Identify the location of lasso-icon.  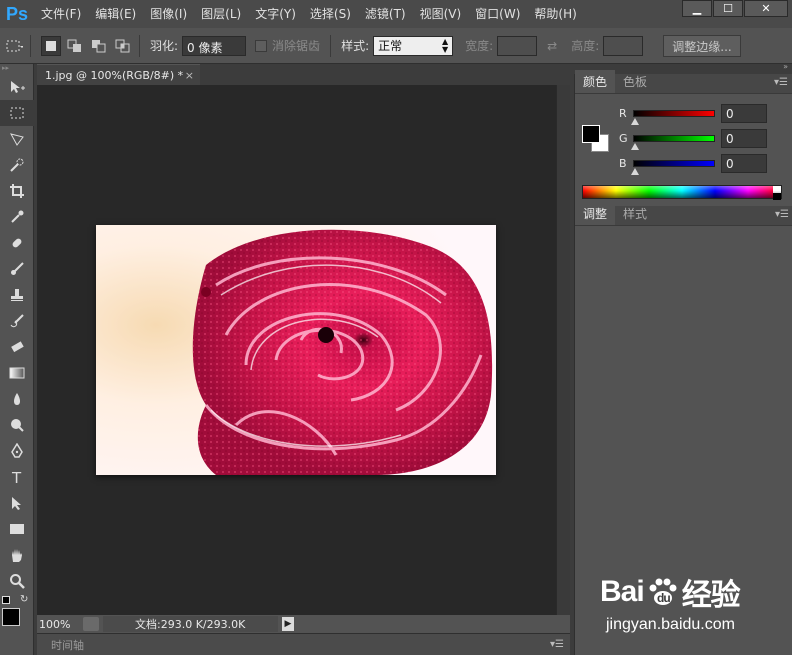
(17, 139).